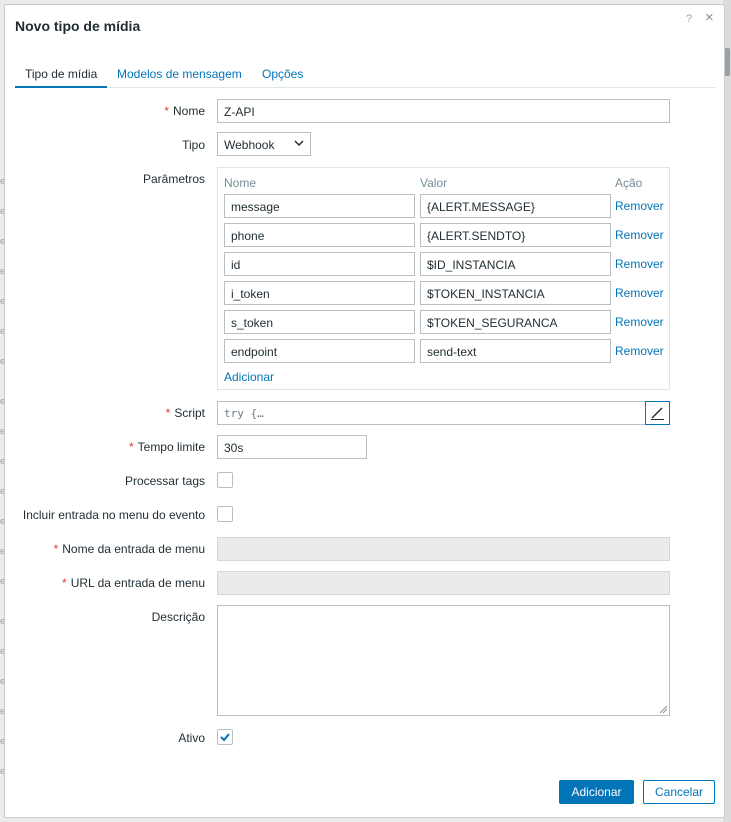 Image resolution: width=731 pixels, height=822 pixels. I want to click on description-textarea, so click(443, 660).